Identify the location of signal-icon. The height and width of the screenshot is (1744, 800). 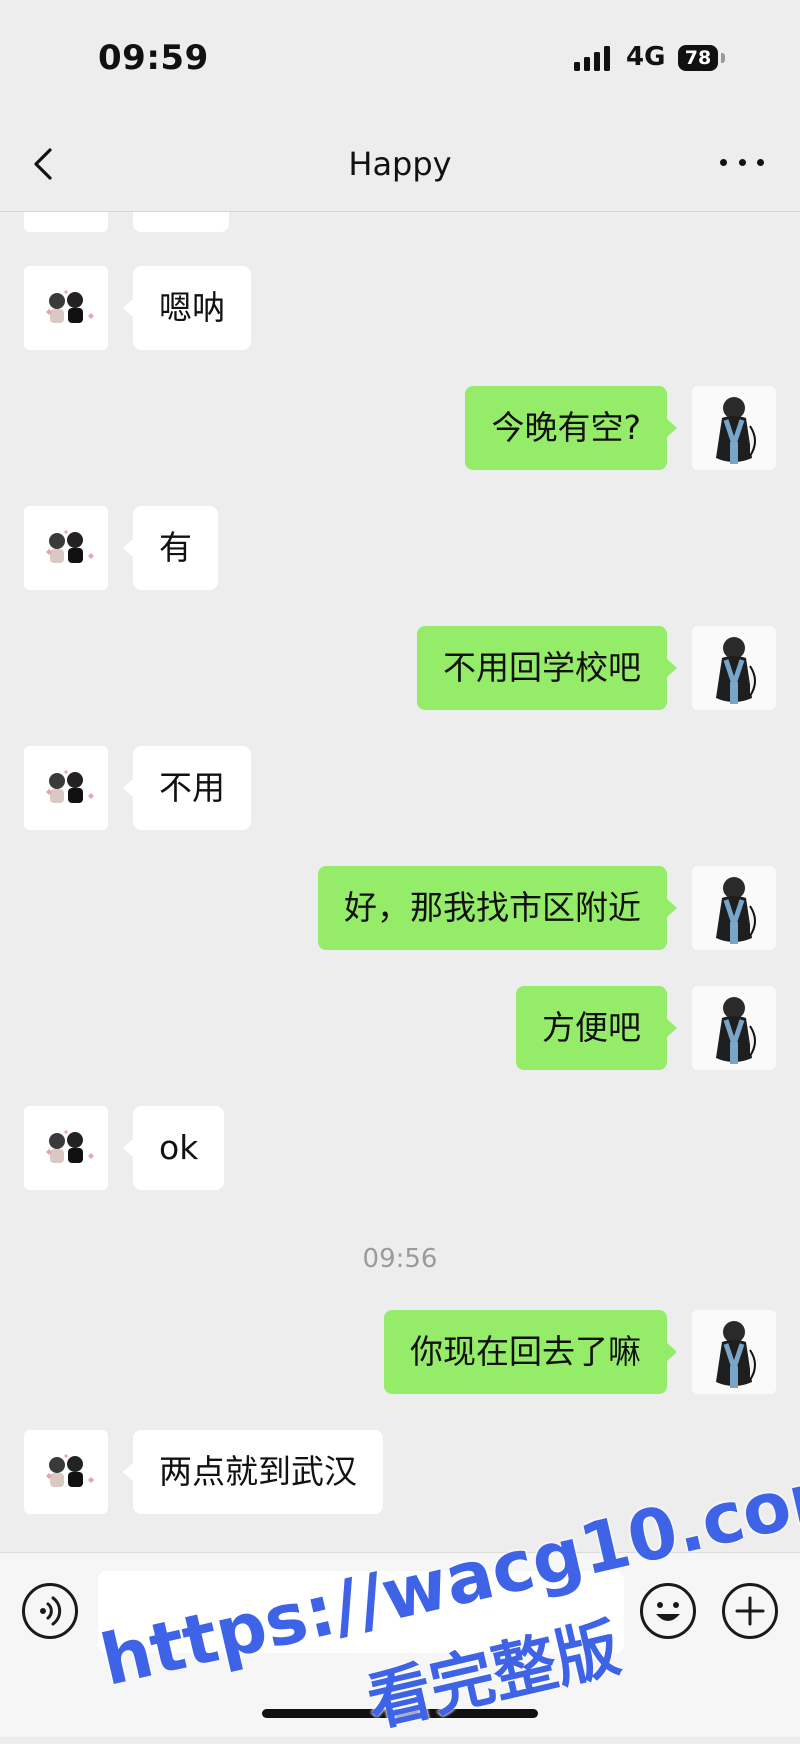
(592, 58).